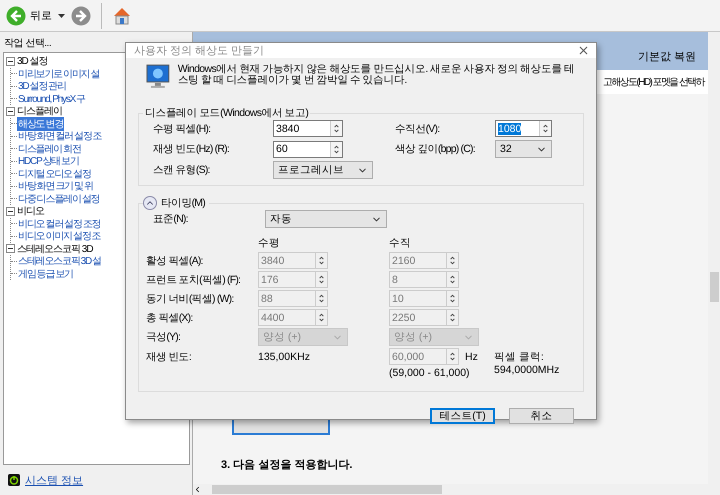 The height and width of the screenshot is (495, 720). What do you see at coordinates (58, 73) in the screenshot?
I see `tree-item: 미리보기로 이미지 설` at bounding box center [58, 73].